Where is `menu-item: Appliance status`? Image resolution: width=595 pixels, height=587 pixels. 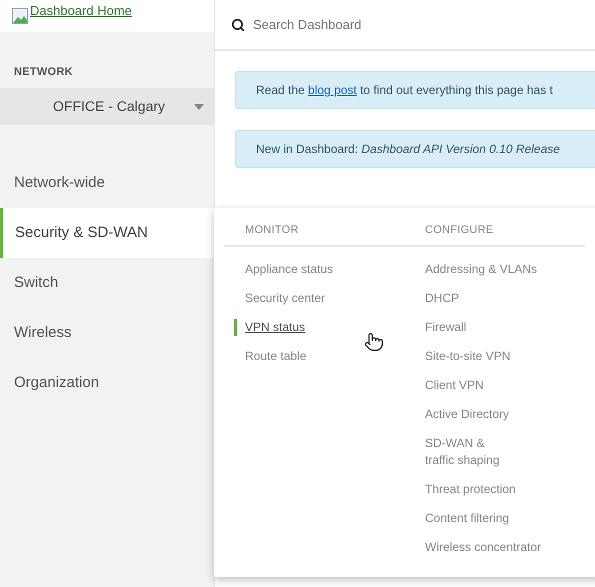
menu-item: Appliance status is located at coordinates (289, 269).